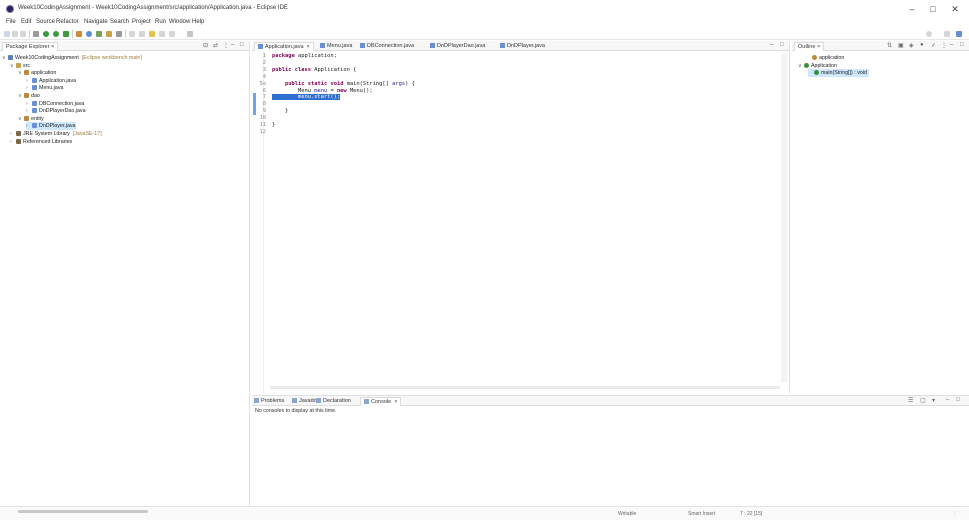 The height and width of the screenshot is (520, 969). What do you see at coordinates (901, 45) in the screenshot?
I see `hide-fields-icon: ▣` at bounding box center [901, 45].